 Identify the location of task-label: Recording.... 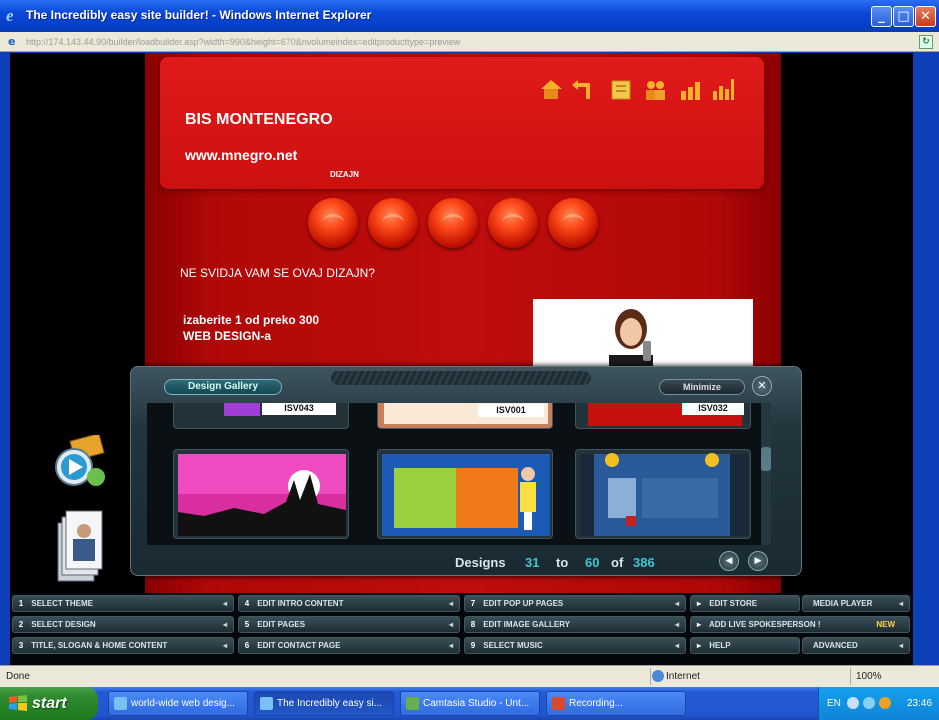
(596, 703).